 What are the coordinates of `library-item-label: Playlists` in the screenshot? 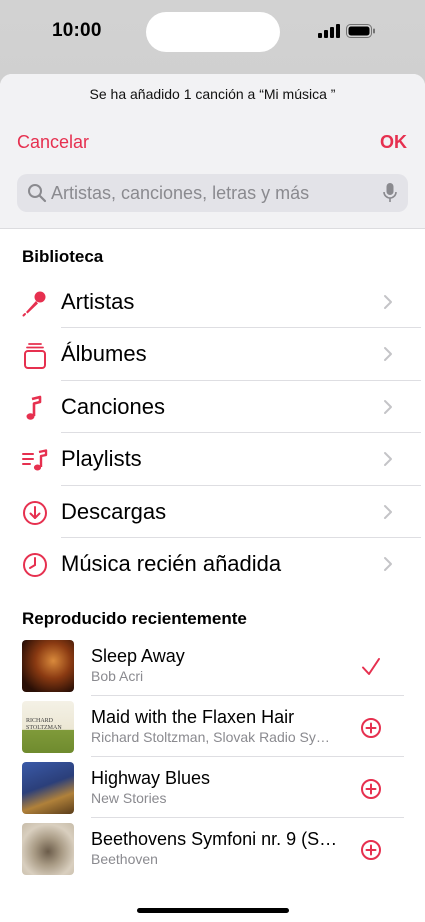 It's located at (101, 459).